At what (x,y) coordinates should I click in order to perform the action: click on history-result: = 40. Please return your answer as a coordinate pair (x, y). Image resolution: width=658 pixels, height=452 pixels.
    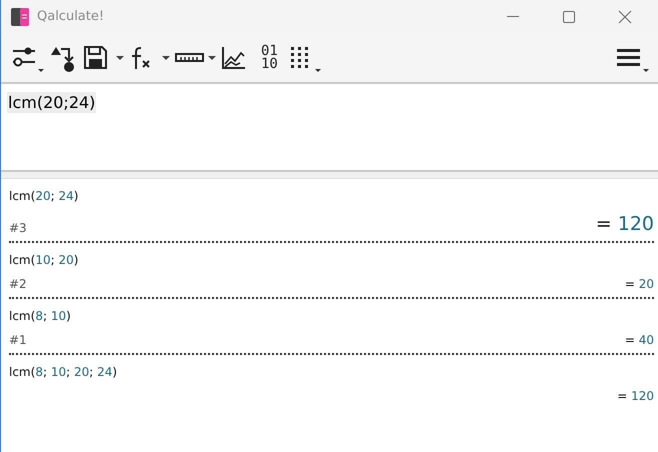
    Looking at the image, I should click on (639, 340).